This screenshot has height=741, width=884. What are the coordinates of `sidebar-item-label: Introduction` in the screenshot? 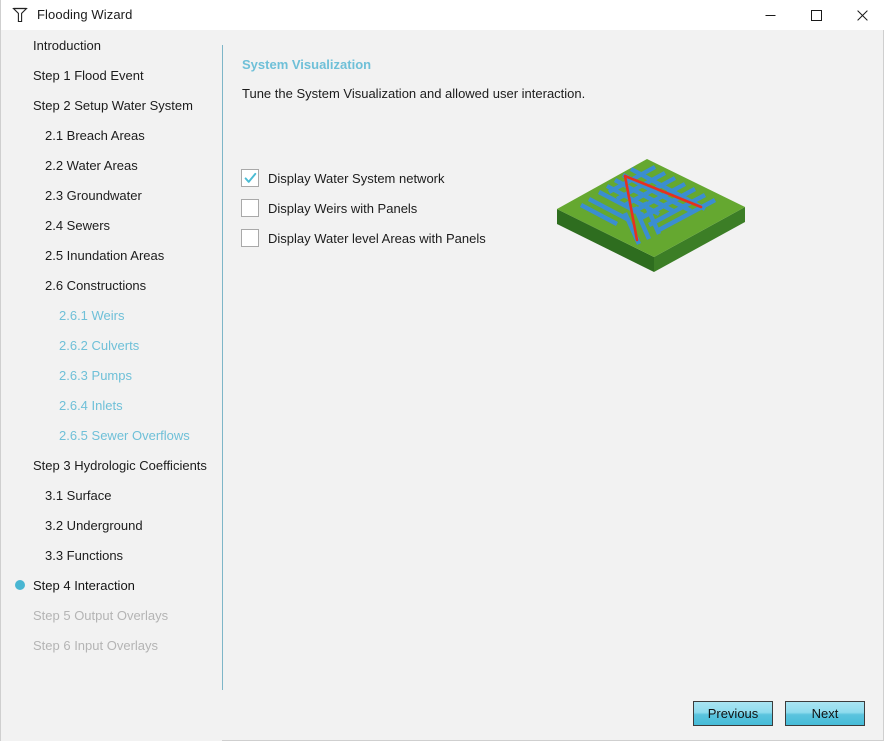 It's located at (67, 45).